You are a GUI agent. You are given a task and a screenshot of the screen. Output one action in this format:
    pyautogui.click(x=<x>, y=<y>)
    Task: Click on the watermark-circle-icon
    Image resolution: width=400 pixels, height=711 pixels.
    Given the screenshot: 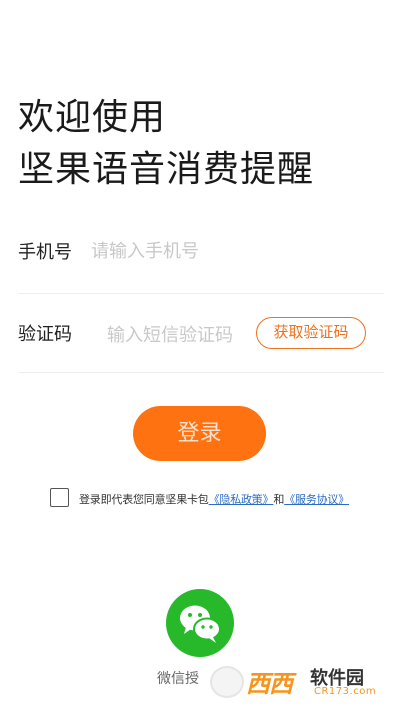 What is the action you would take?
    pyautogui.click(x=227, y=682)
    